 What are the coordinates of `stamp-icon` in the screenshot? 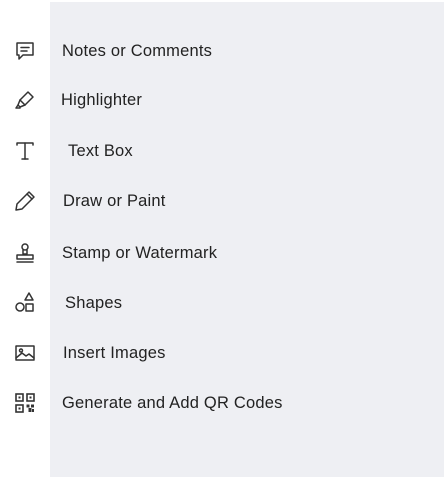 It's located at (25, 253).